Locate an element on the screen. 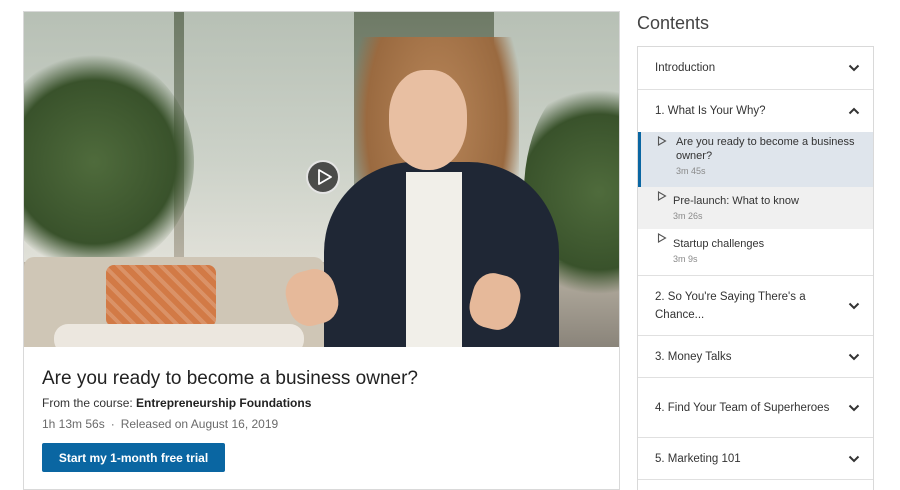 This screenshot has width=900, height=490. chapter-label: 3. Money Talks is located at coordinates (693, 356).